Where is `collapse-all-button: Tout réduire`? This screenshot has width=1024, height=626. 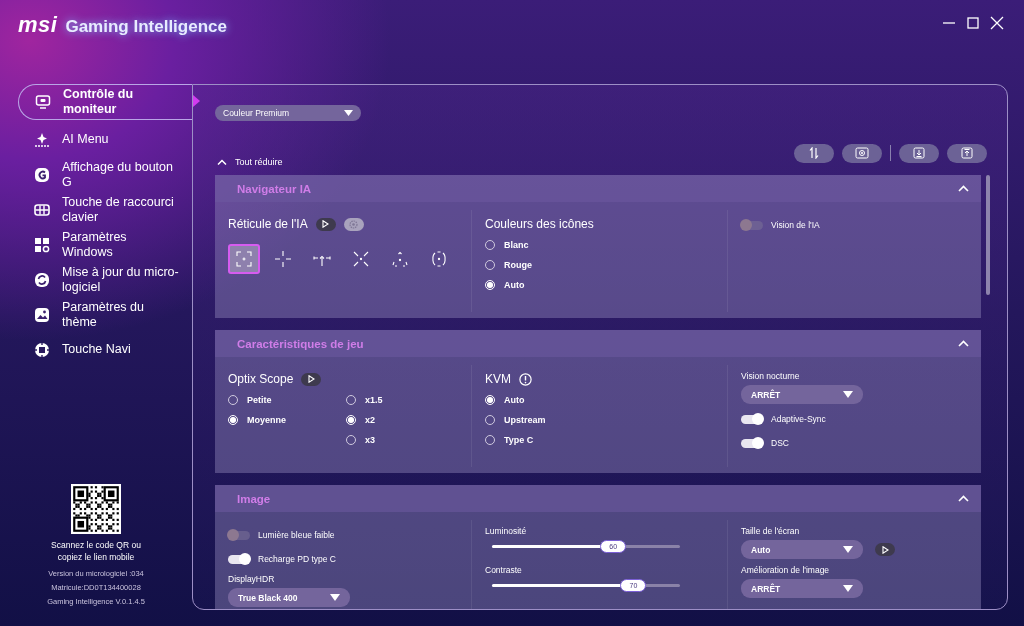 collapse-all-button: Tout réduire is located at coordinates (249, 162).